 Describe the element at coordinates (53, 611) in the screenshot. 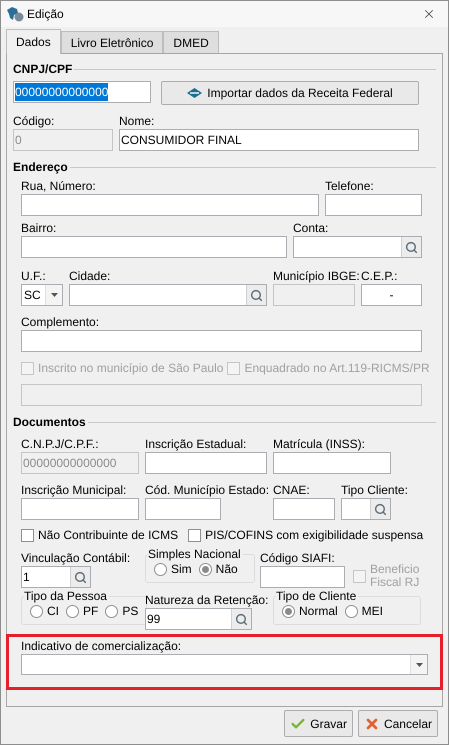

I see `radio-label: CI` at that location.